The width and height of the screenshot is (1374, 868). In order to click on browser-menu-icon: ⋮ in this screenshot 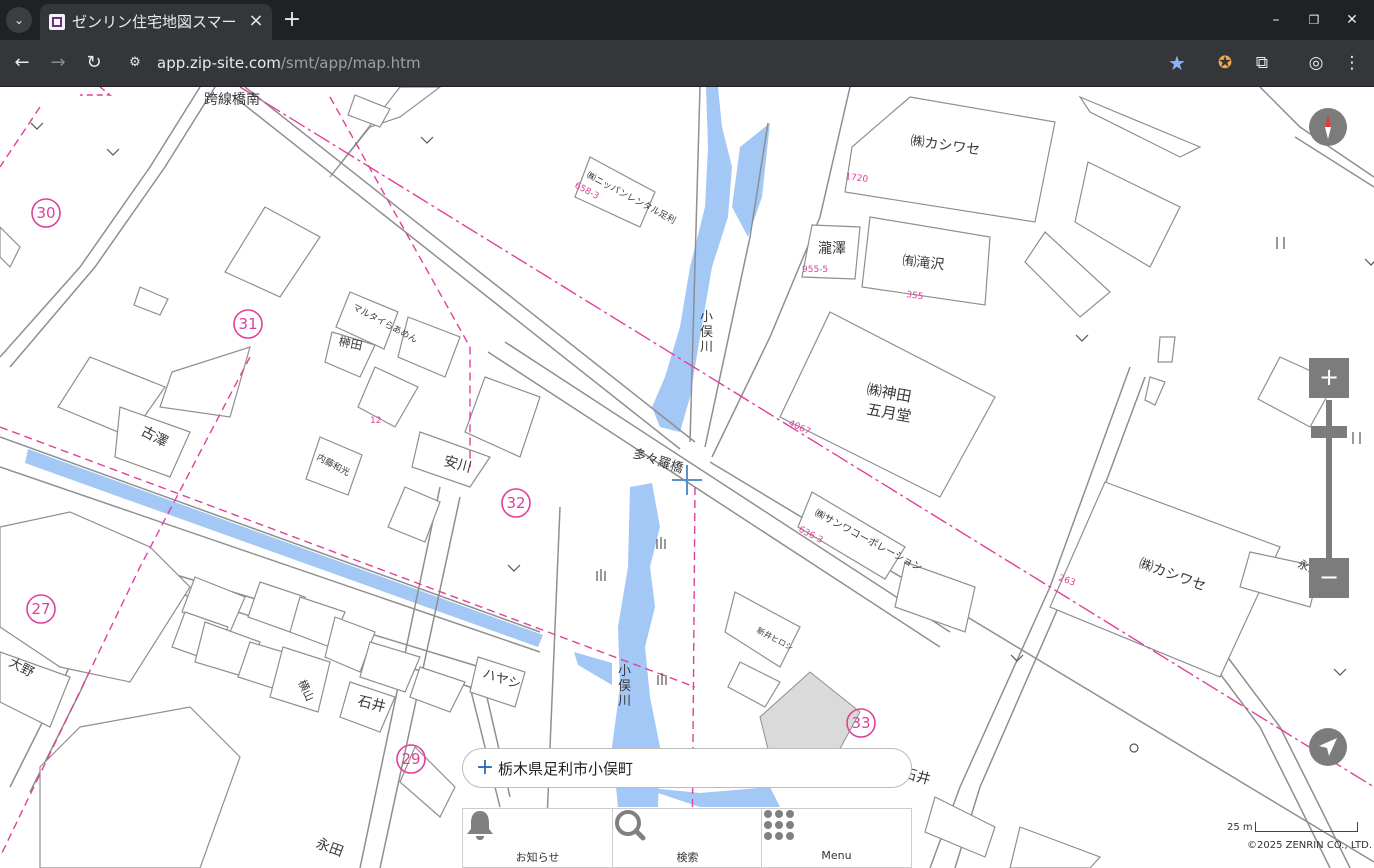, I will do `click(1352, 63)`.